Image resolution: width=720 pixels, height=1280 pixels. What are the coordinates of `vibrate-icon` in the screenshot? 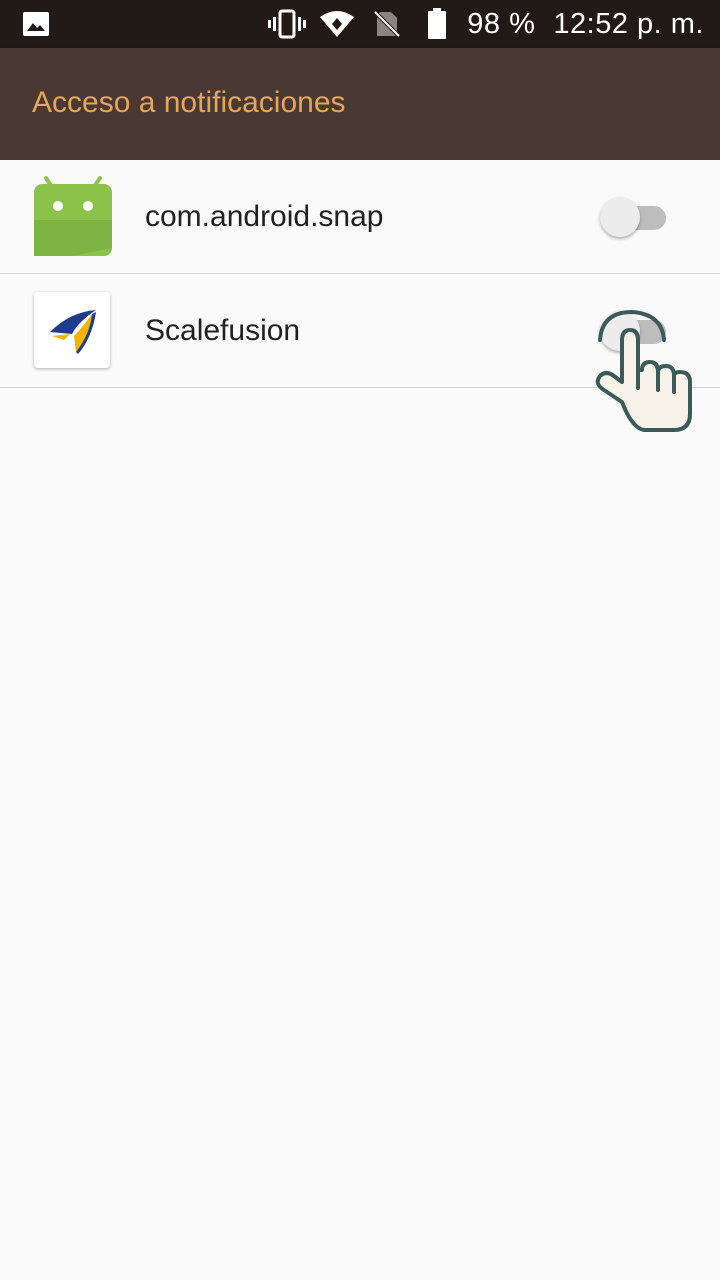 It's located at (287, 24).